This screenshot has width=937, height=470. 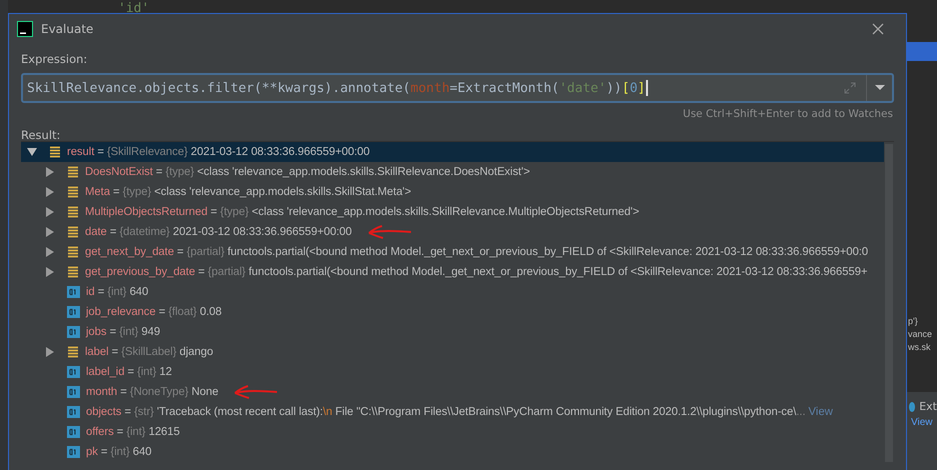 What do you see at coordinates (452, 312) in the screenshot?
I see `tree-row: job_relevance = {float} 0.08` at bounding box center [452, 312].